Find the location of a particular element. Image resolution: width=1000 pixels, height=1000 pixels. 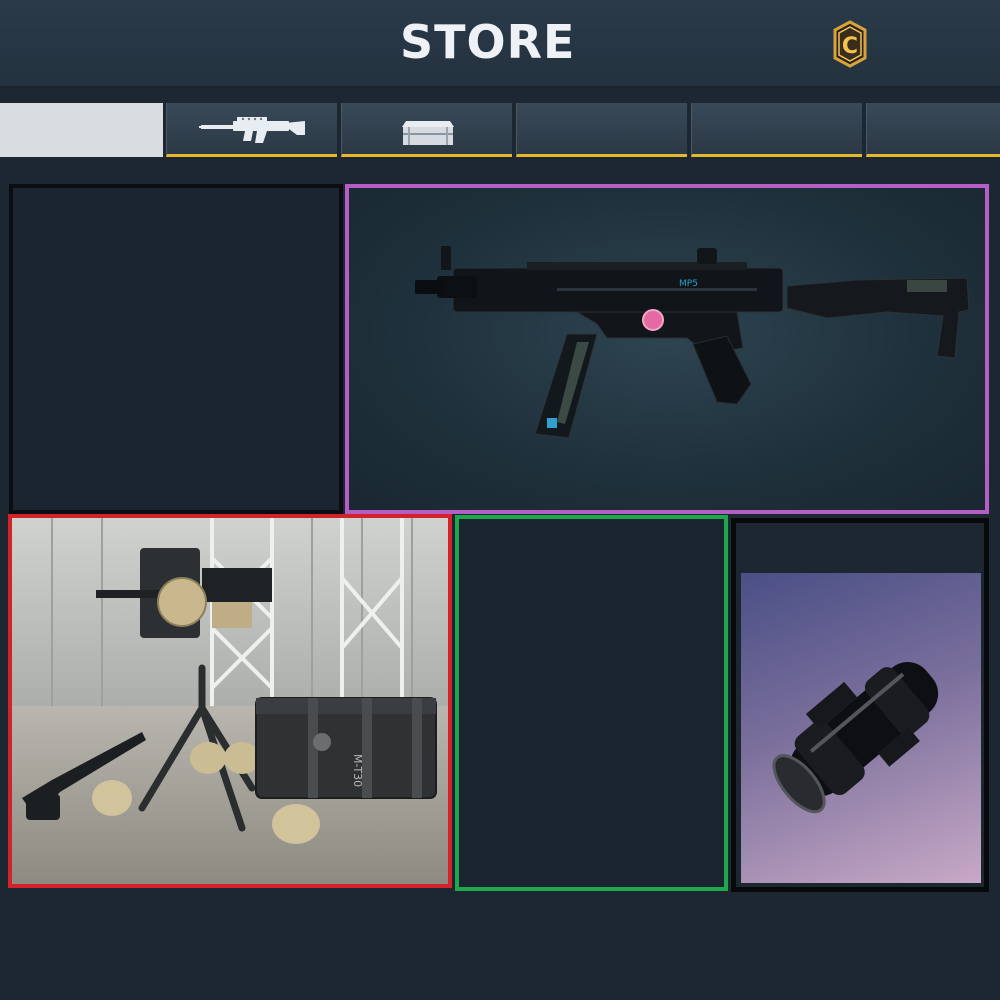

assault-rifle-icon is located at coordinates (252, 131).